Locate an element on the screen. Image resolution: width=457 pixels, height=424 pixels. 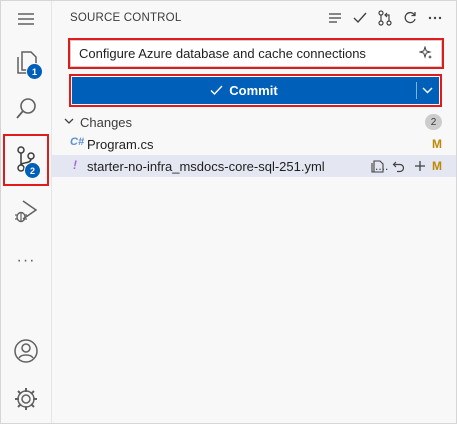
changes-count-badge: 2 is located at coordinates (433, 122).